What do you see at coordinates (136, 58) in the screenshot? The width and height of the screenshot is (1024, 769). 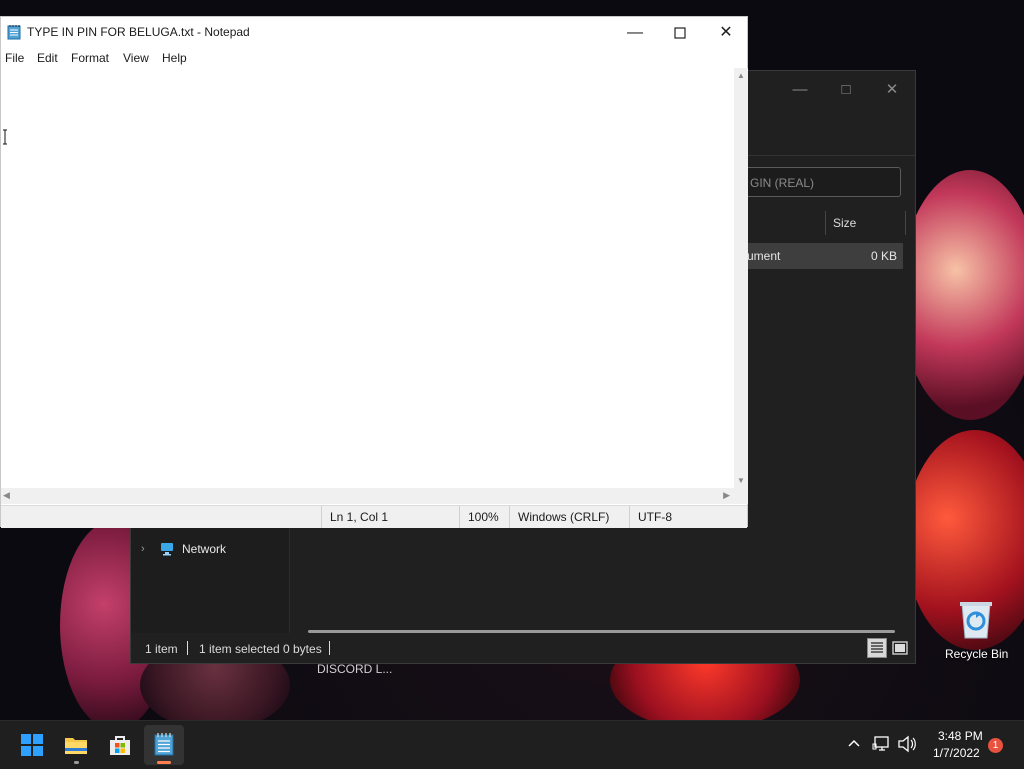 I see `menu-view: View` at bounding box center [136, 58].